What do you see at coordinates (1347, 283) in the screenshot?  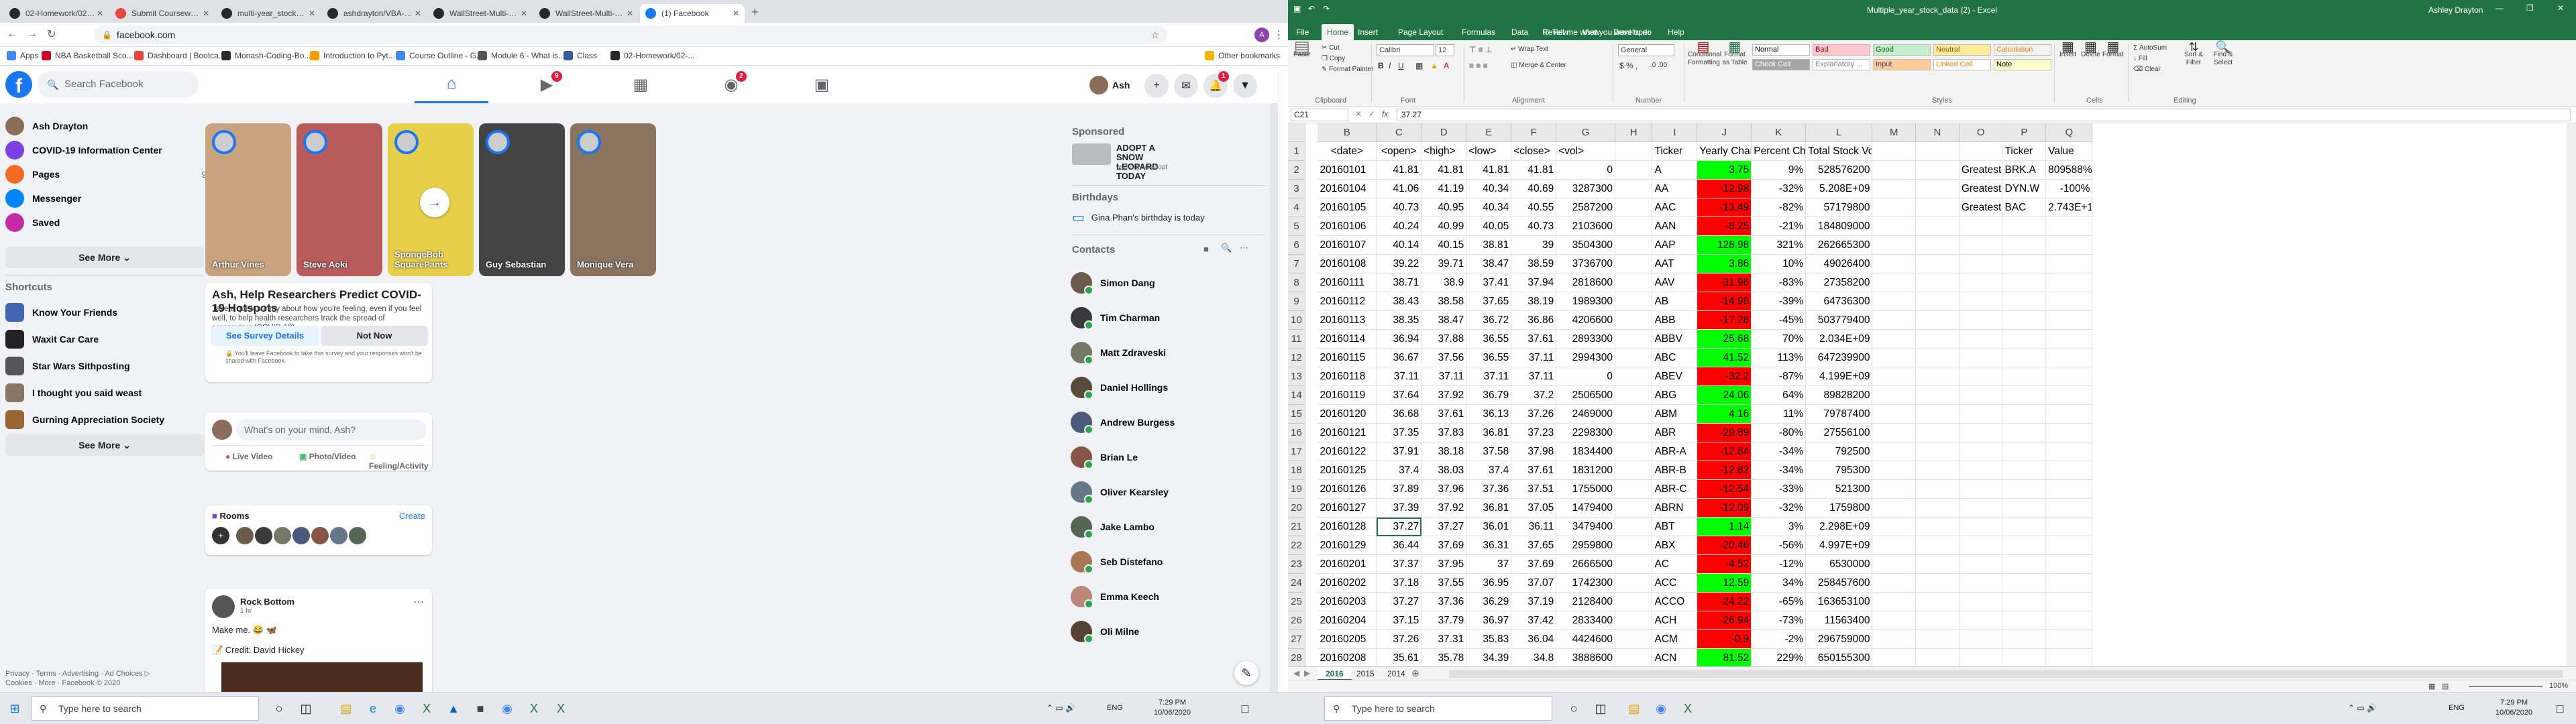 I see `data-cell: 20160111` at bounding box center [1347, 283].